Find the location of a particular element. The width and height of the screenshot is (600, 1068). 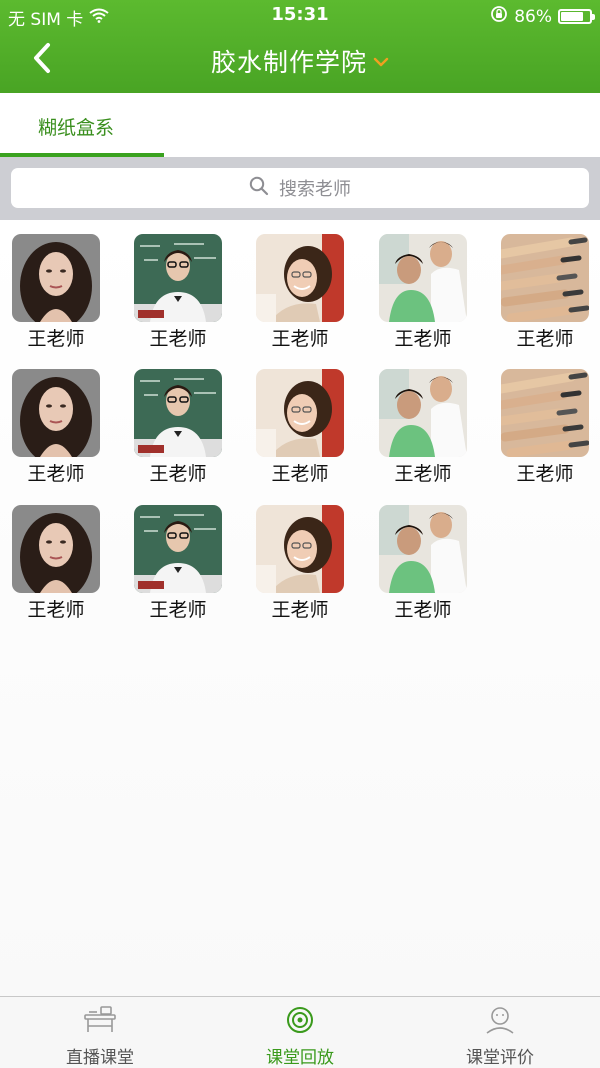

classroom-desk-icon is located at coordinates (100, 1020).